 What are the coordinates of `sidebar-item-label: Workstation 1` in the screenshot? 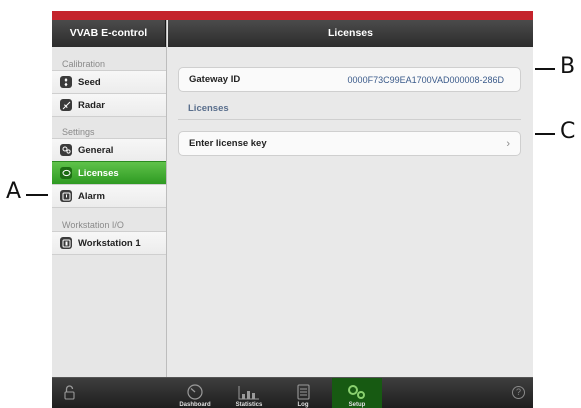 It's located at (109, 243).